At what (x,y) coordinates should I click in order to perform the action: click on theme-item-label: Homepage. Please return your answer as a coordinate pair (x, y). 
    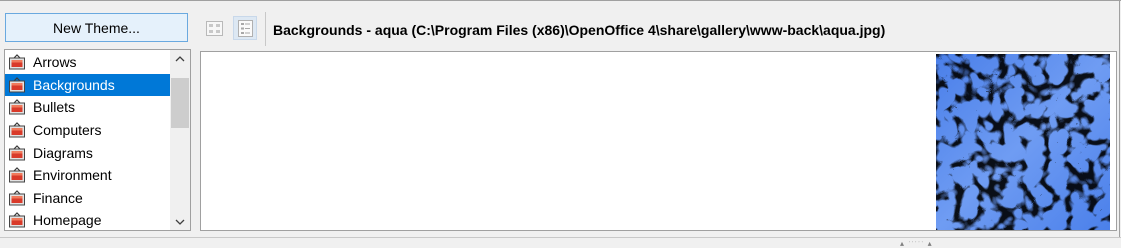
    Looking at the image, I should click on (67, 220).